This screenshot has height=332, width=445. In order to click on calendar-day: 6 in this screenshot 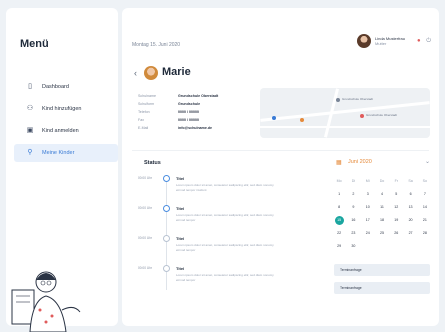, I will do `click(410, 194)`.